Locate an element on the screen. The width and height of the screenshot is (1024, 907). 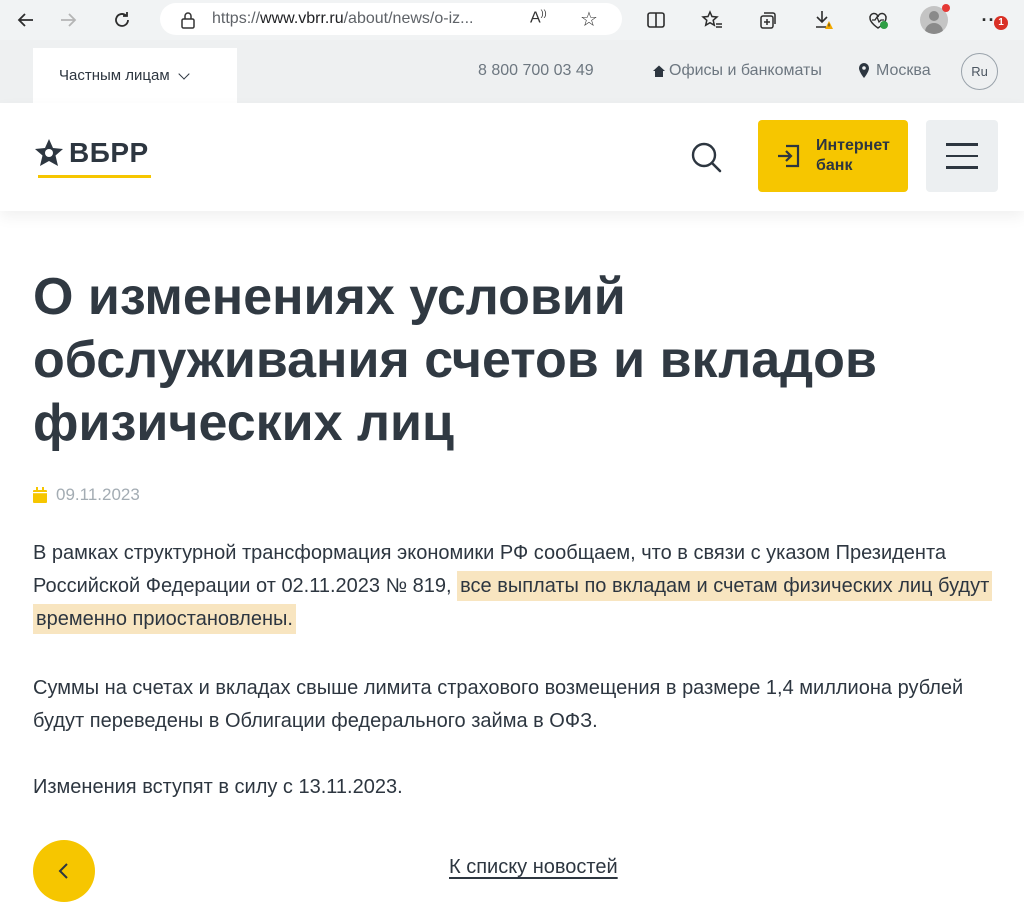
offices-link: Офисы и банкоматы is located at coordinates (737, 71).